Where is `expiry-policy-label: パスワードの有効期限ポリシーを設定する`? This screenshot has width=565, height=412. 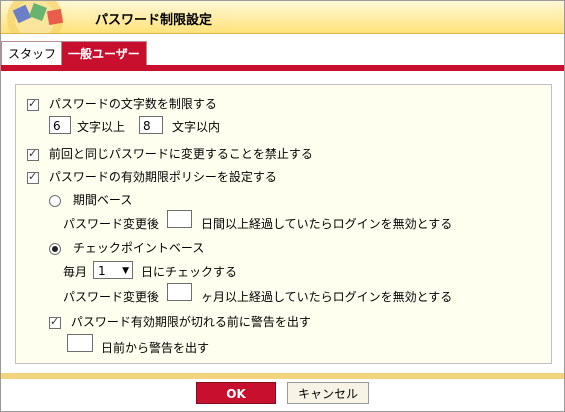
expiry-policy-label: パスワードの有効期限ポリシーを設定する is located at coordinates (162, 177).